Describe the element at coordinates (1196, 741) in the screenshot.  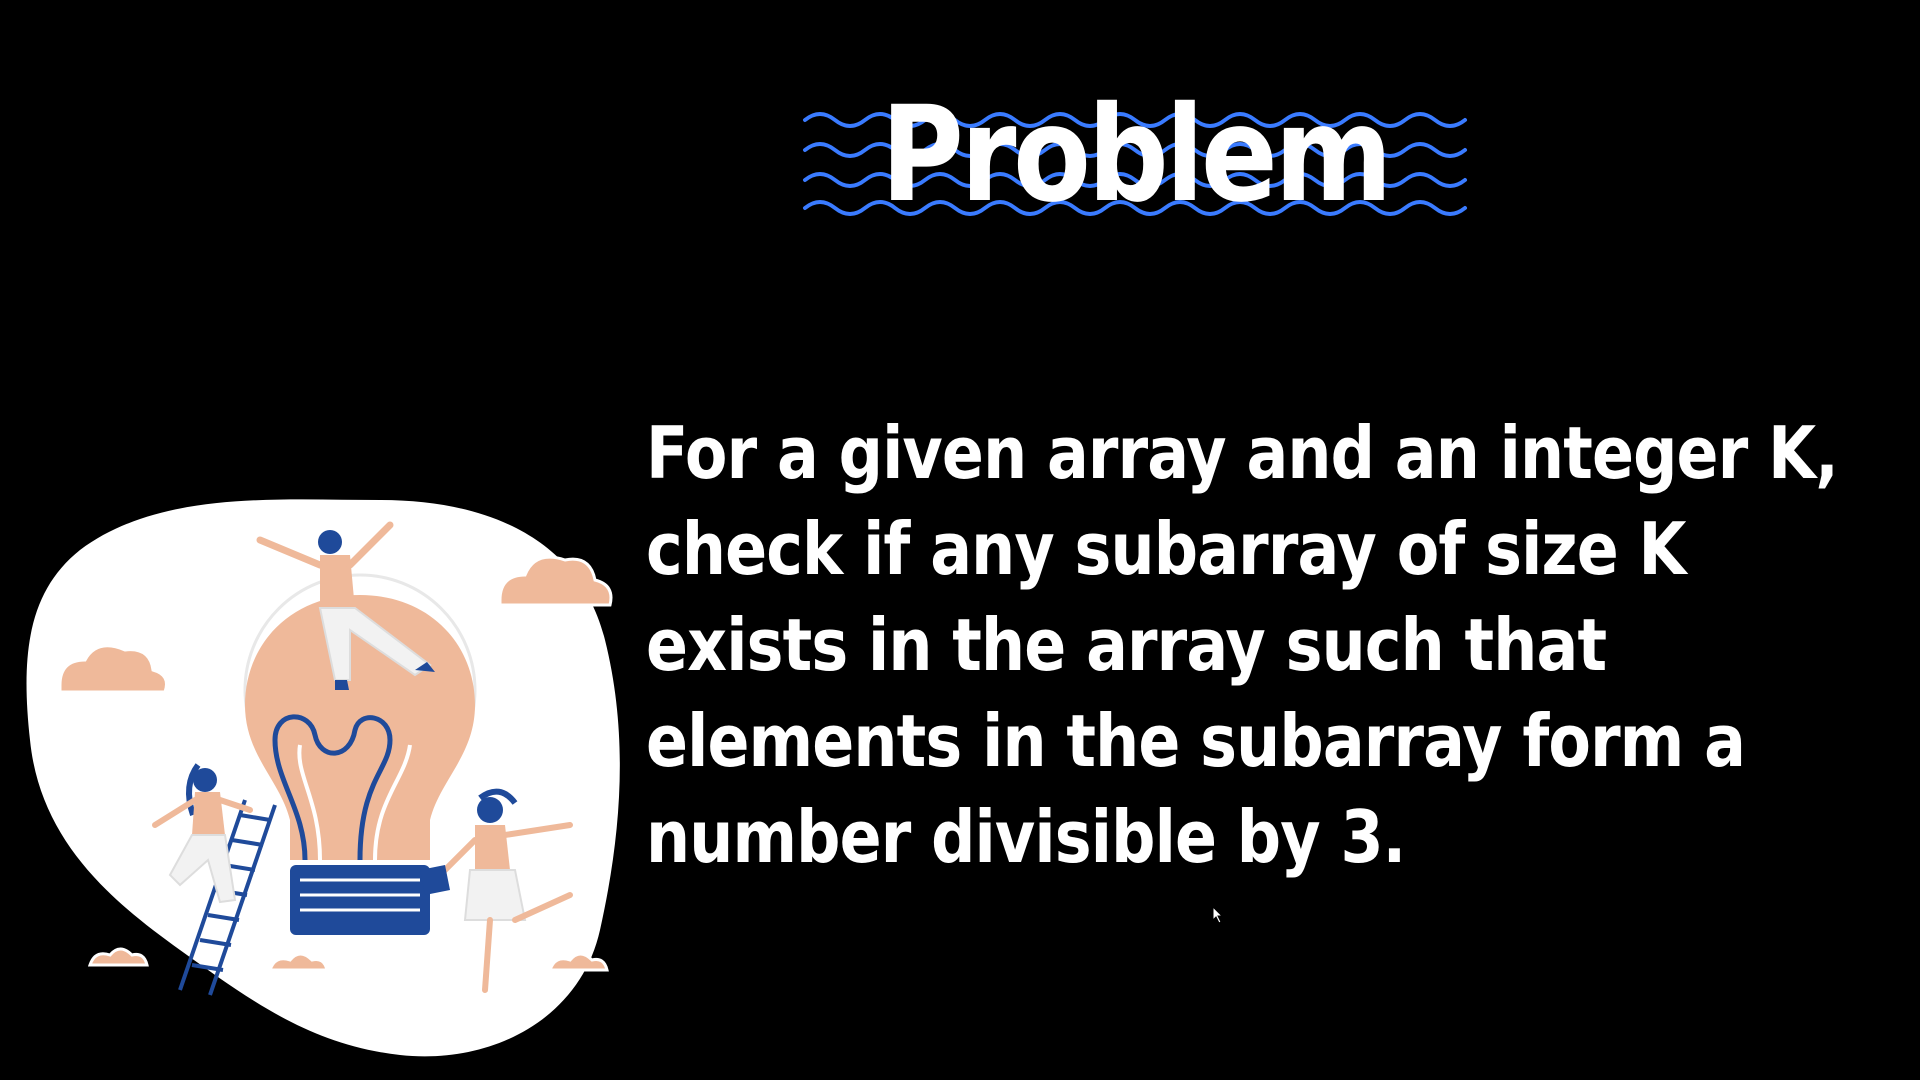
I see `problem-line-4: elements in the subarray form a` at that location.